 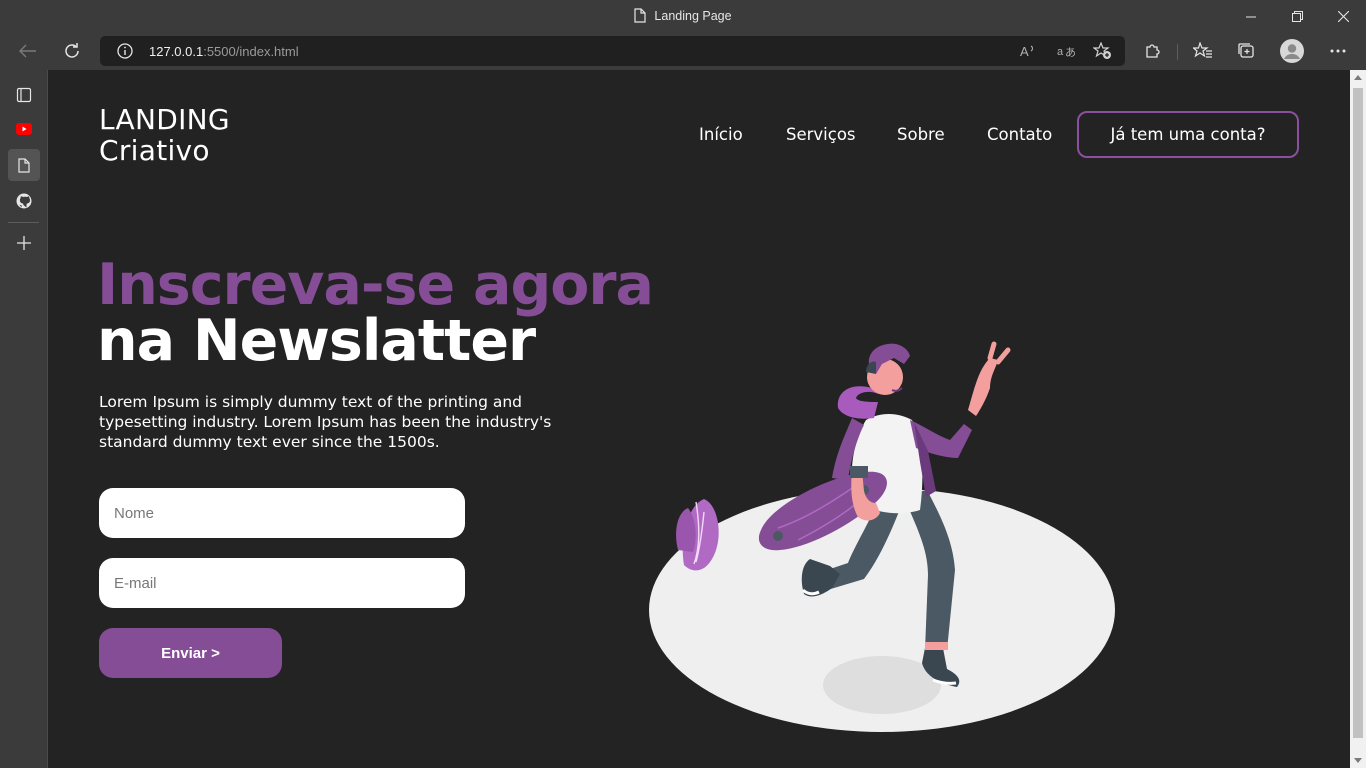 What do you see at coordinates (1070, 52) in the screenshot?
I see `svg-text: あ` at bounding box center [1070, 52].